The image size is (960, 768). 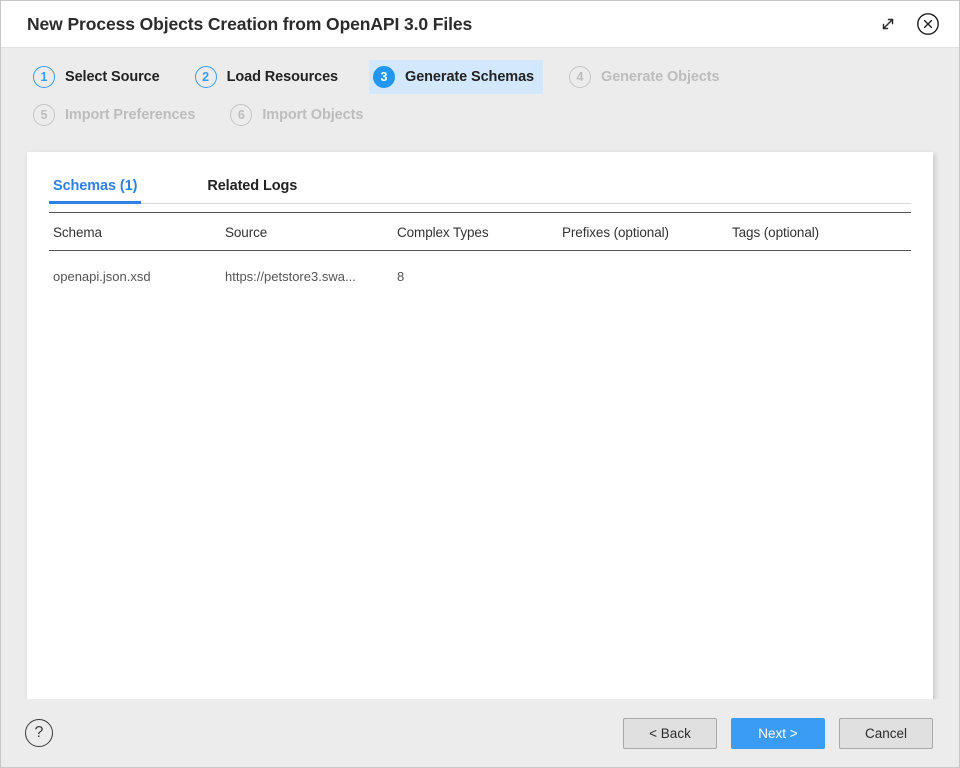 I want to click on wizard-step-import-objects: 6 Import Objects, so click(x=299, y=115).